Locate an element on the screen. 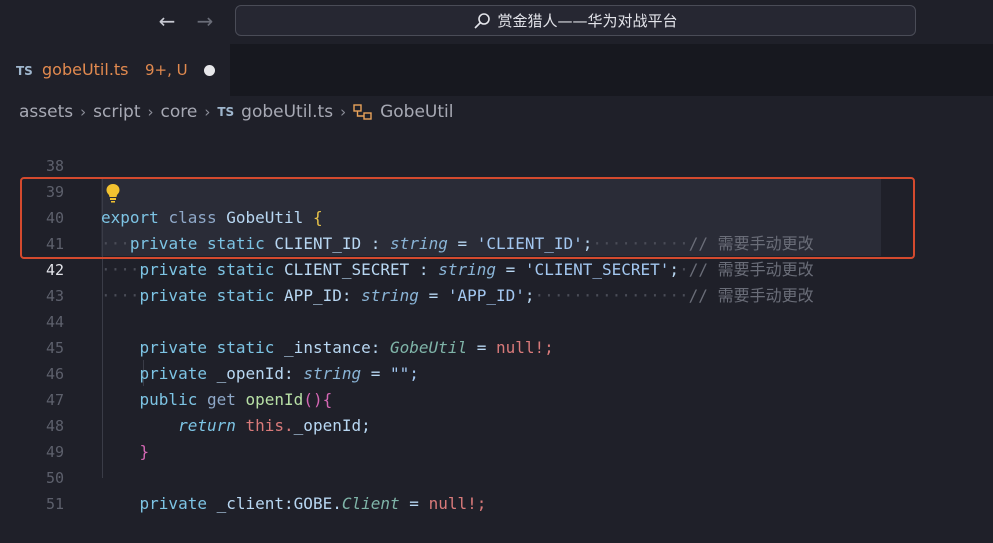 The image size is (993, 543). arrow-left-icon: ← is located at coordinates (167, 21).